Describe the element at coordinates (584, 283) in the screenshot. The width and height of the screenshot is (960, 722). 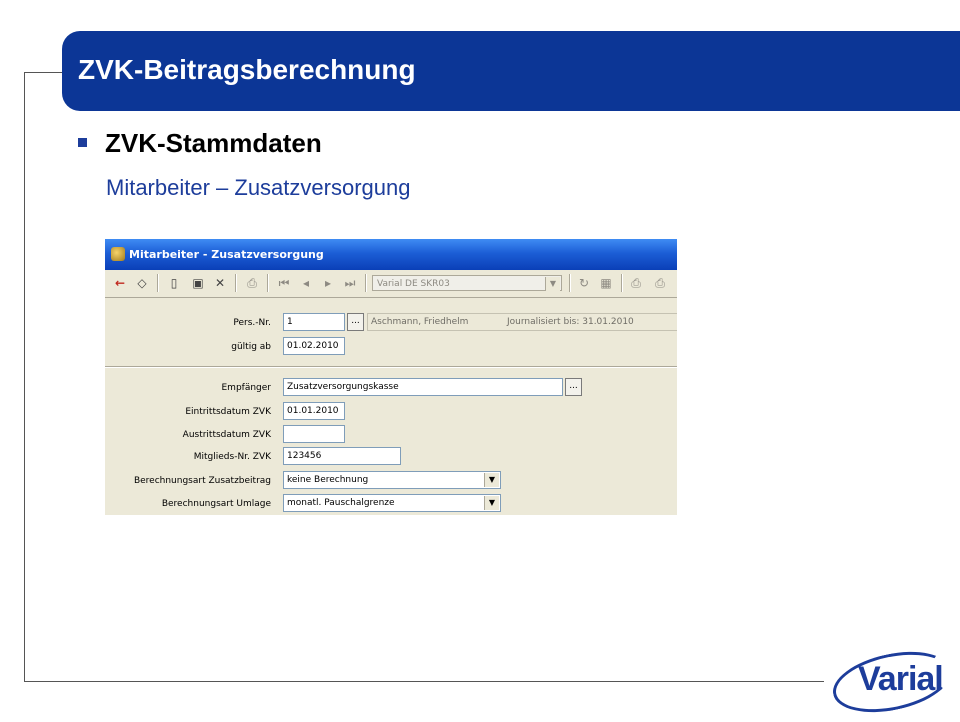
I see `refresh-icon: ↻` at that location.